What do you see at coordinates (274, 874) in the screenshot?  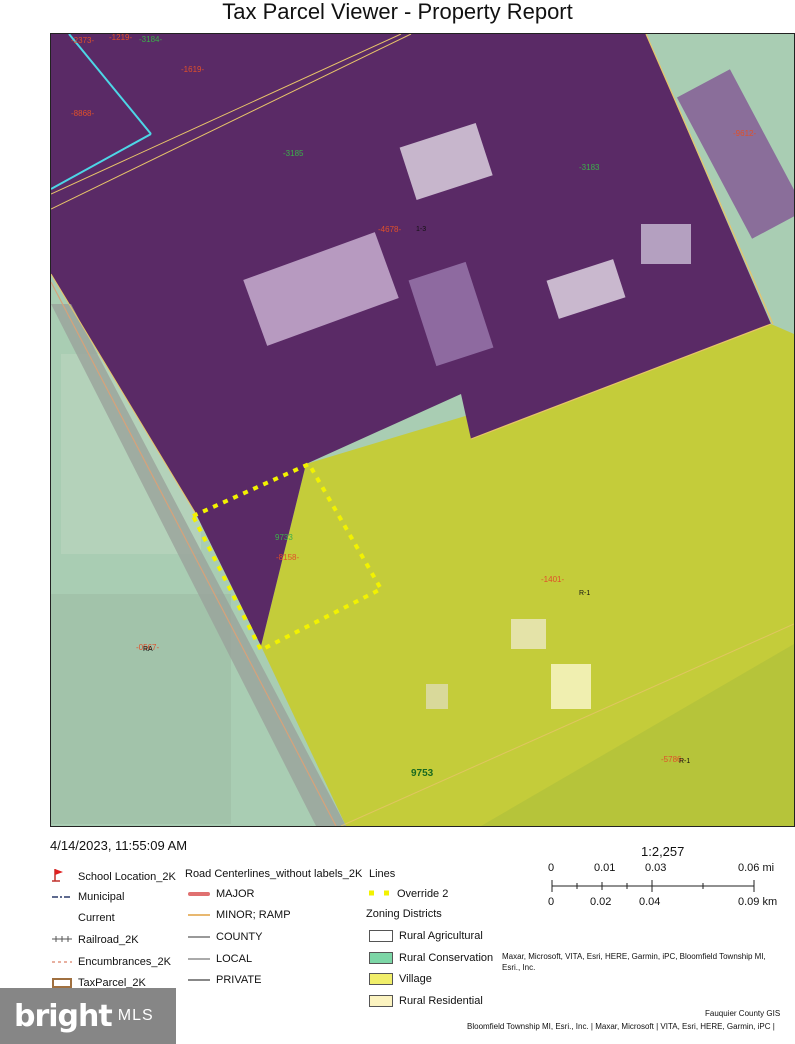 I see `legend-roads-heading: Road Centerlines_without labels_2K` at bounding box center [274, 874].